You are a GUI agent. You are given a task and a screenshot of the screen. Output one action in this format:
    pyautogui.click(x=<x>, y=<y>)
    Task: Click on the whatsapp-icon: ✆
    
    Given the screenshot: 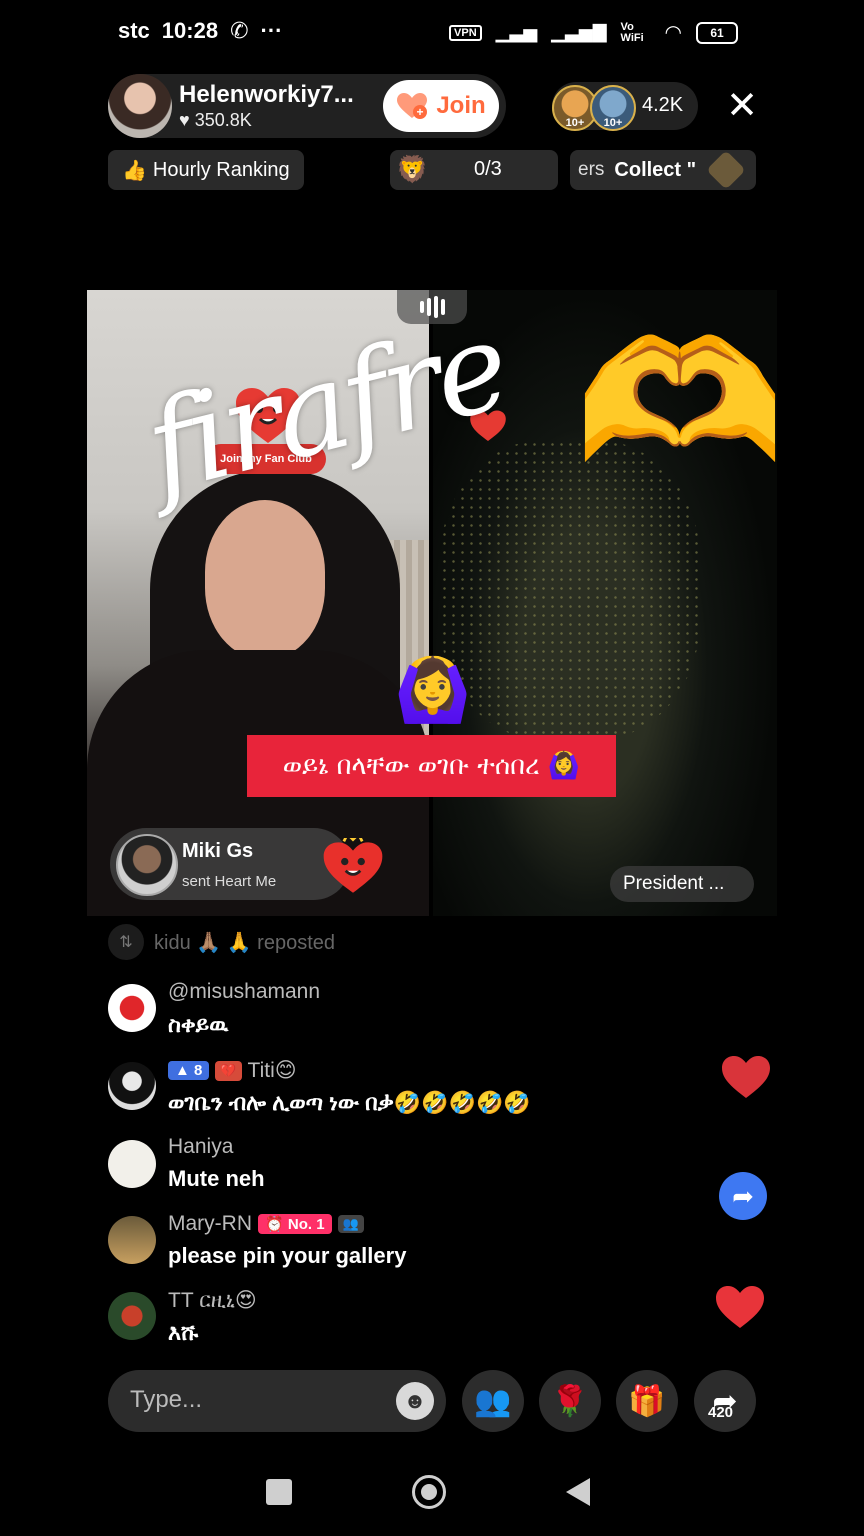 What is the action you would take?
    pyautogui.click(x=239, y=30)
    